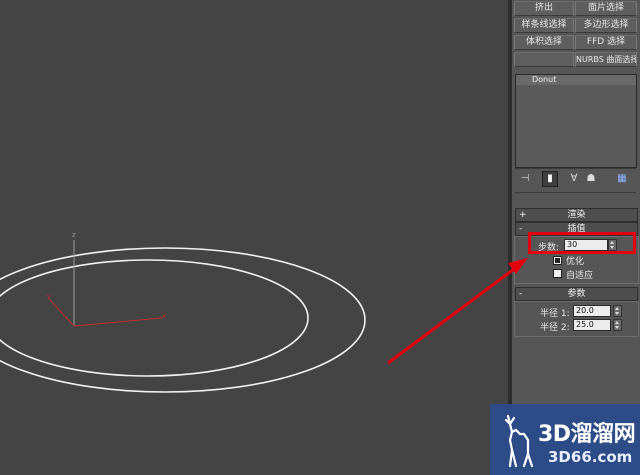 The image size is (640, 475). I want to click on pin-stack-icon: ⊣, so click(525, 179).